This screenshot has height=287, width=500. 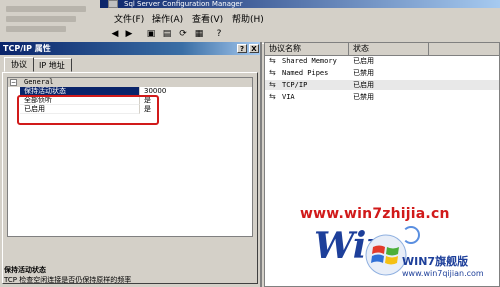 I want to click on watermark-brand: WIN7旗舰版 www.win7qijian.com, so click(x=450, y=265).